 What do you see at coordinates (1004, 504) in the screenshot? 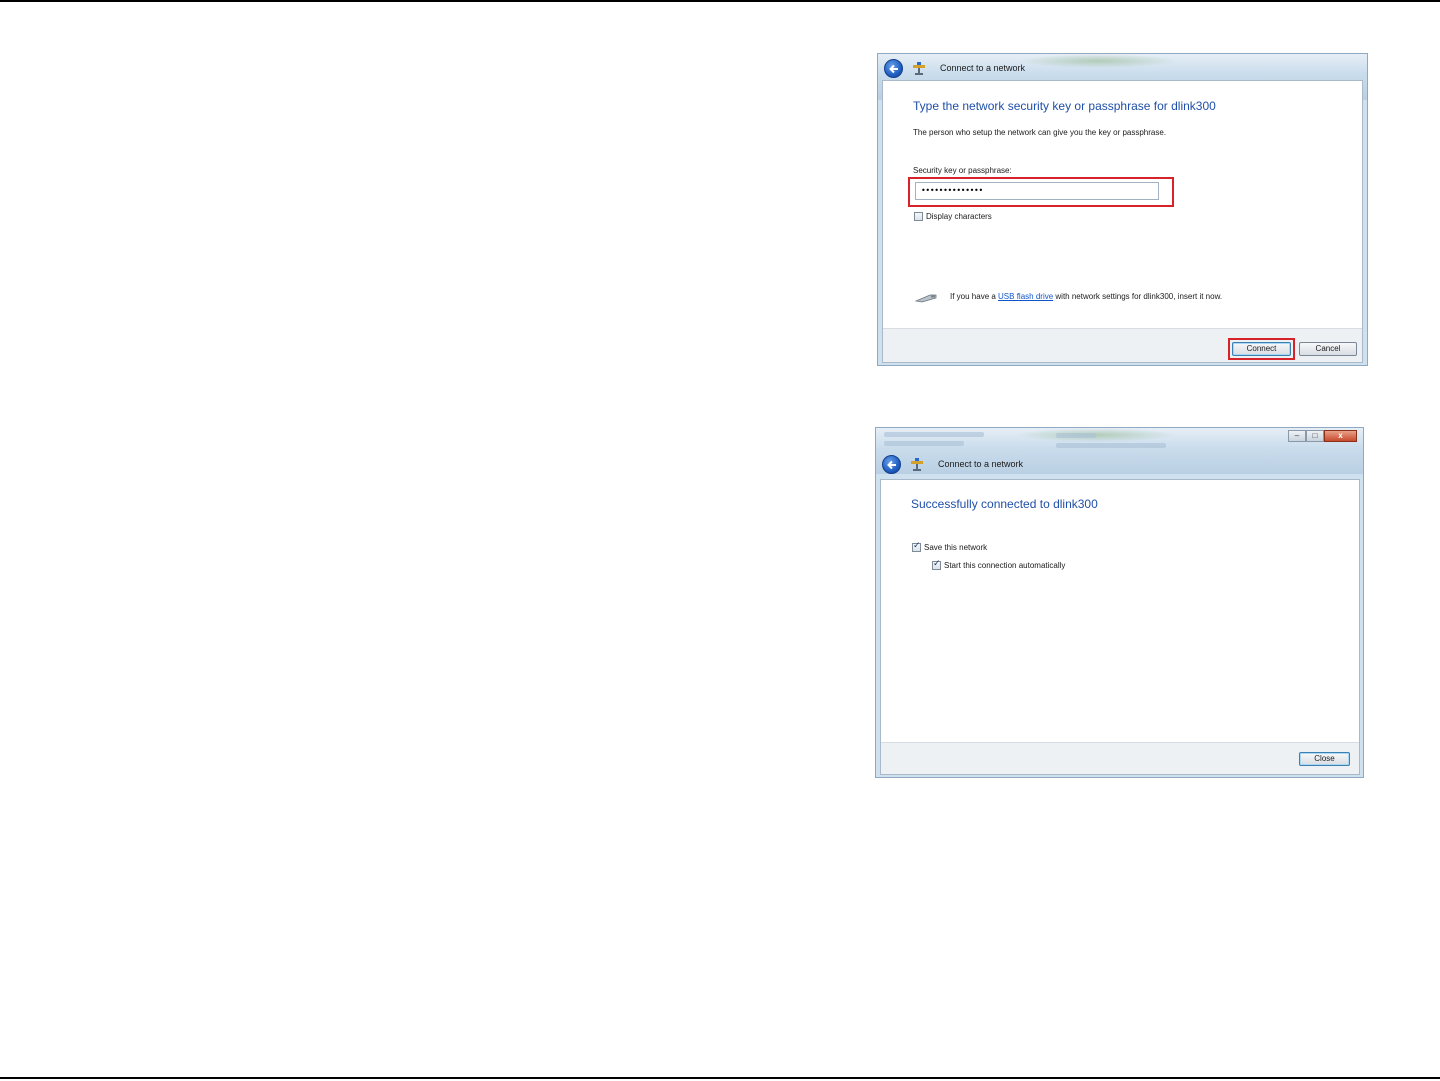
I see `page-heading: Successfully connected to dlink300` at bounding box center [1004, 504].